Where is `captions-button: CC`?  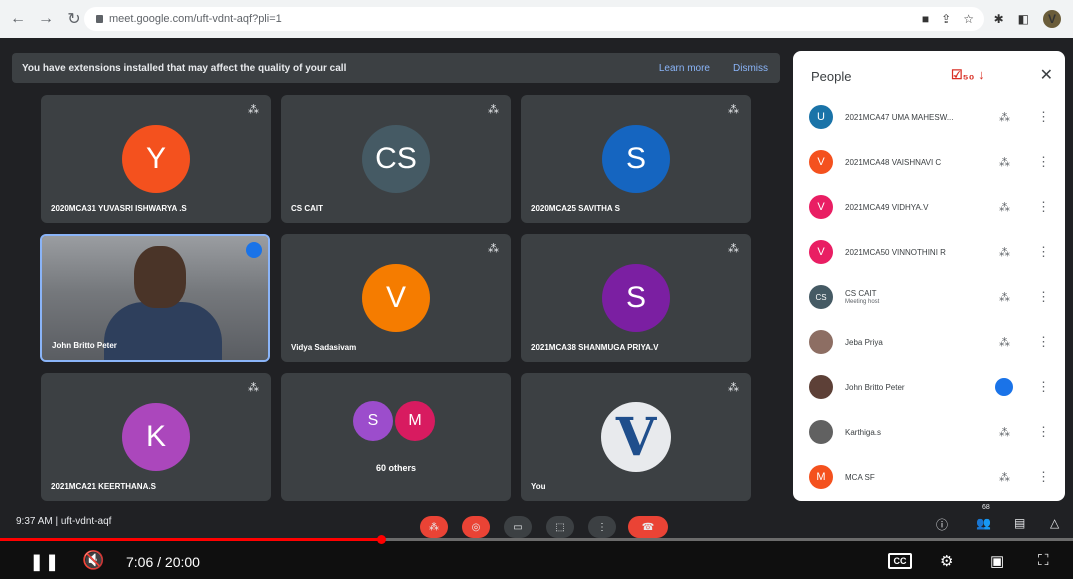
captions-button: CC is located at coordinates (900, 561).